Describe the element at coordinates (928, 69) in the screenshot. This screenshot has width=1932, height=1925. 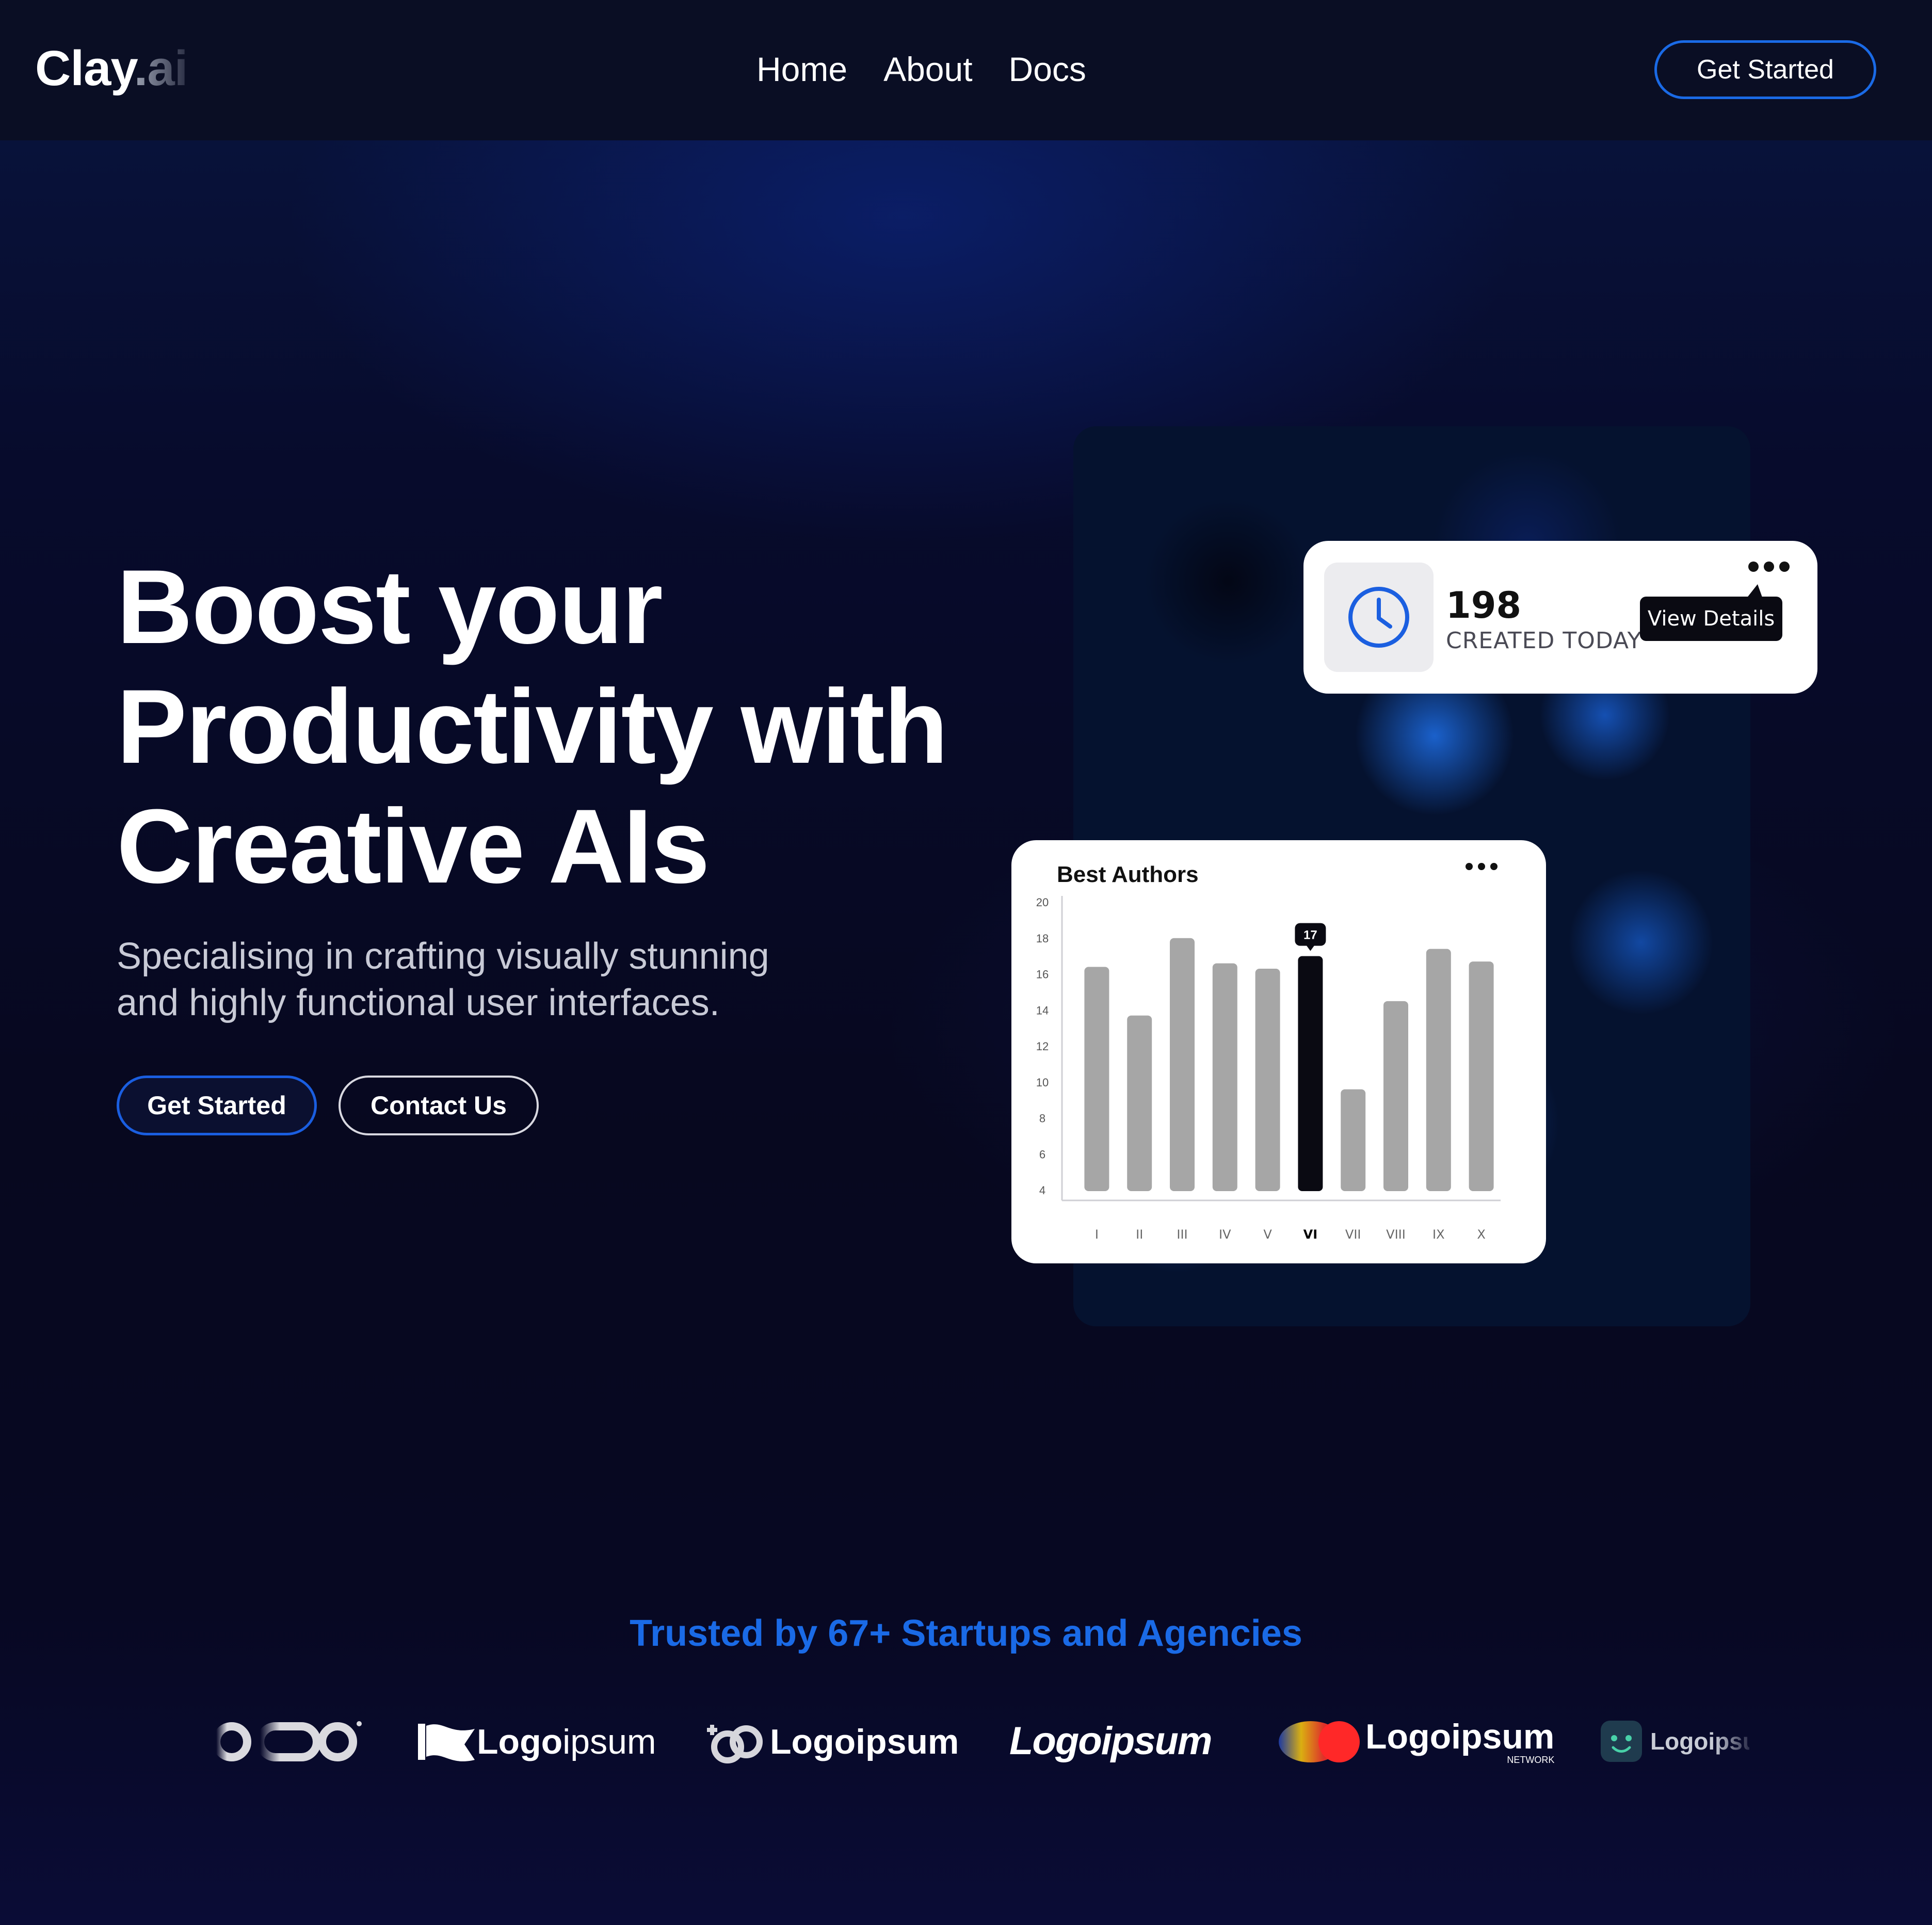
I see `nav-link-about: About` at that location.